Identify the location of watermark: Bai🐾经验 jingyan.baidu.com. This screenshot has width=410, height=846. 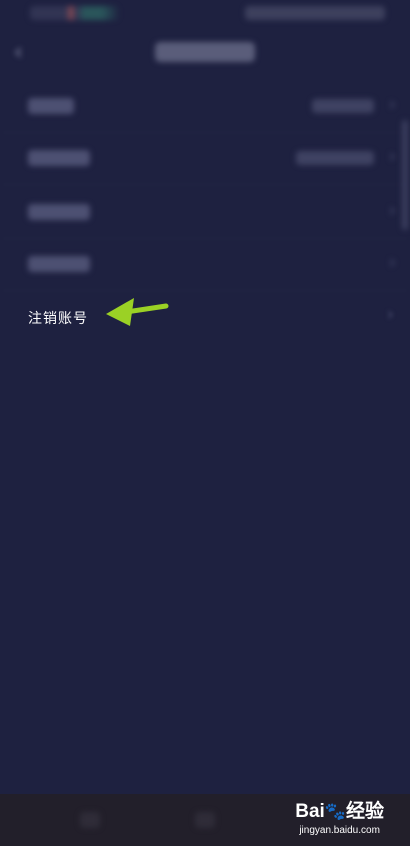
(339, 816).